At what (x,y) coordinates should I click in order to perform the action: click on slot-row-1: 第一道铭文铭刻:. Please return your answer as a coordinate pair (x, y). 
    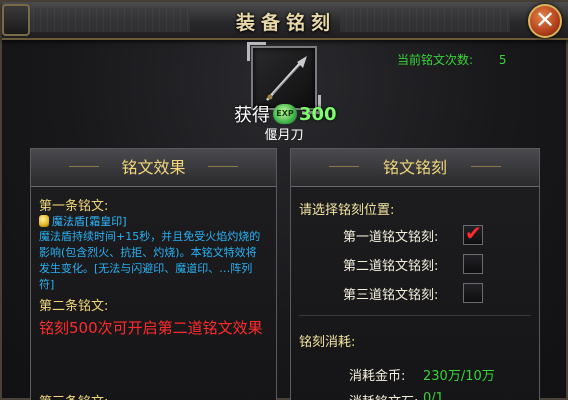
    Looking at the image, I should click on (413, 233).